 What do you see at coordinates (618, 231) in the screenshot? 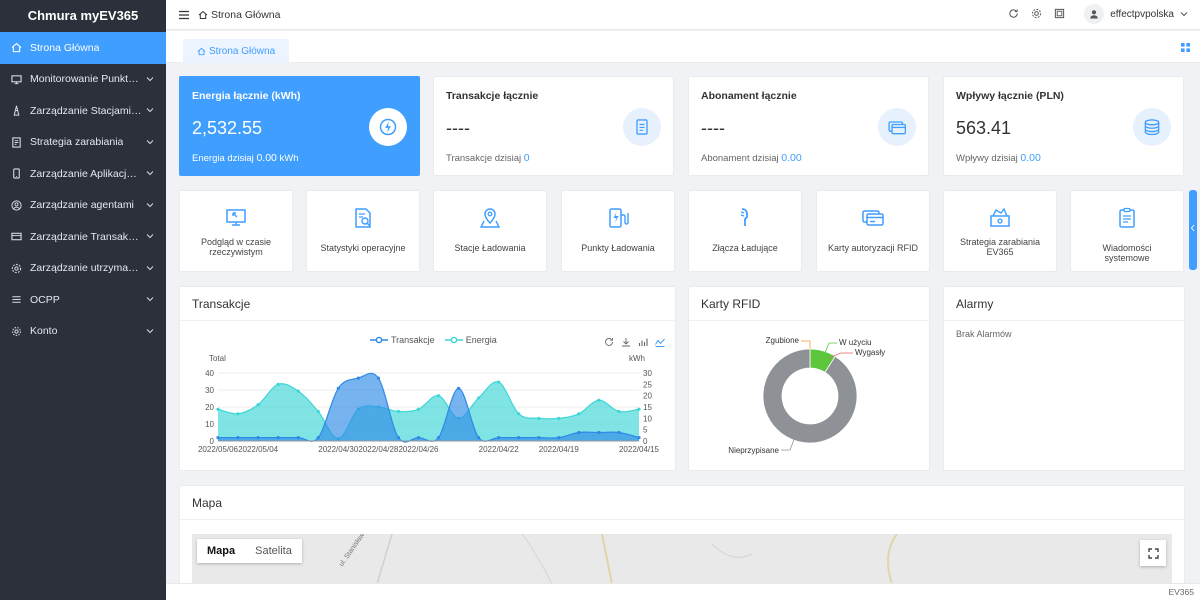
I see `quick-link-3: Punkty Ładowania` at bounding box center [618, 231].